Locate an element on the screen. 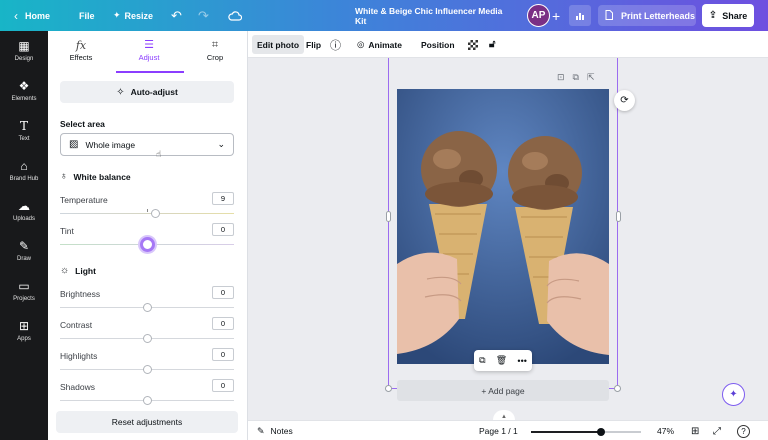 This screenshot has height=440, width=768. shadows-value: 0 is located at coordinates (223, 385).